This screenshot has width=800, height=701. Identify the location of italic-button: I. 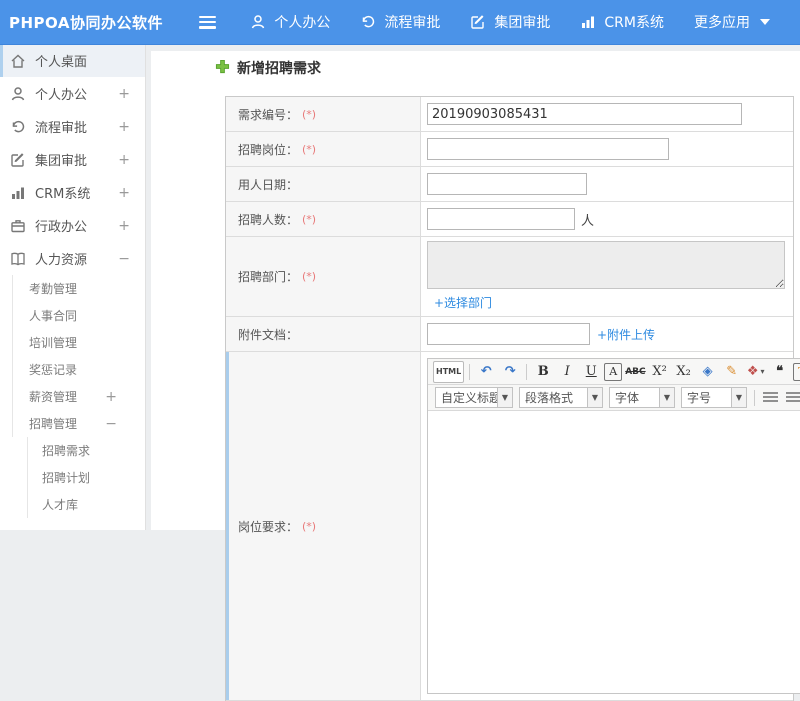
(567, 372).